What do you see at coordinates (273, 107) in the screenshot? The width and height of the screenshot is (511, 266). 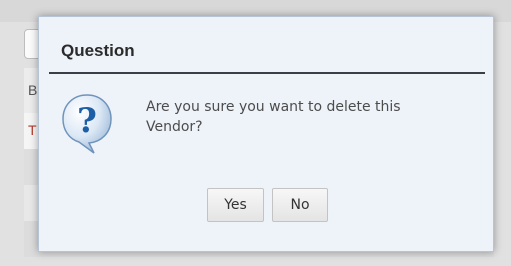 I see `dialog-message-line: Are you sure you want to delete this` at bounding box center [273, 107].